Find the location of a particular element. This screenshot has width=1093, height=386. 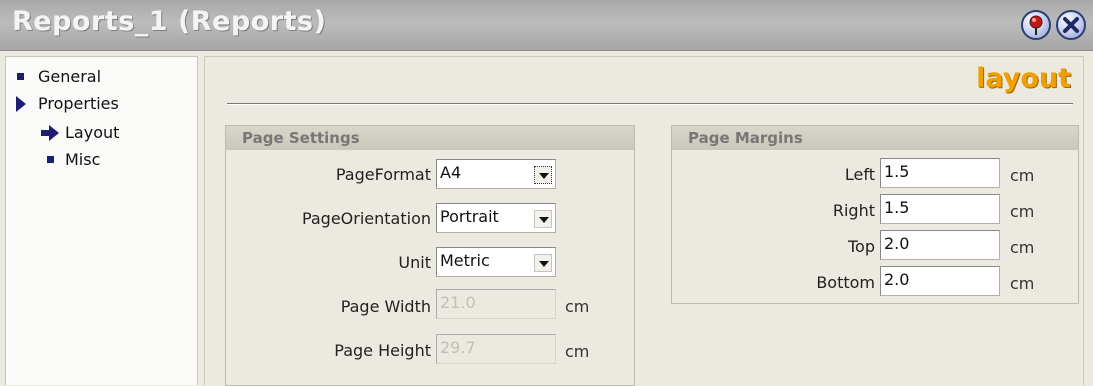

margin-top-input: 2.0 is located at coordinates (940, 245).